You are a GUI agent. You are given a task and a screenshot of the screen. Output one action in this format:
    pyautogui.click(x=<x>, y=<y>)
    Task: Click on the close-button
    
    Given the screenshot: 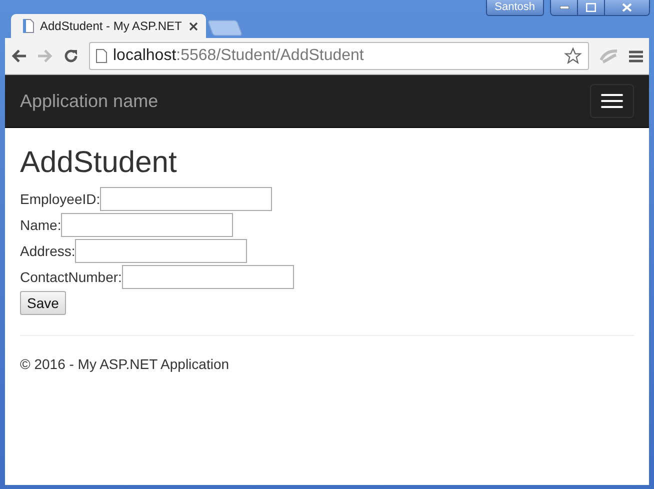 What is the action you would take?
    pyautogui.click(x=626, y=7)
    